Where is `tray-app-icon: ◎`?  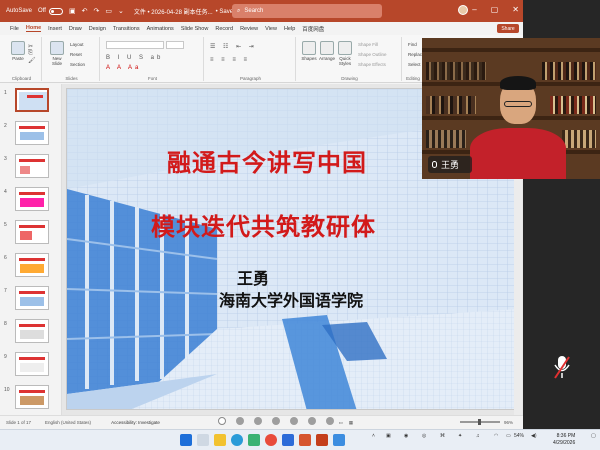
tray-app-icon: ◎ is located at coordinates (424, 436).